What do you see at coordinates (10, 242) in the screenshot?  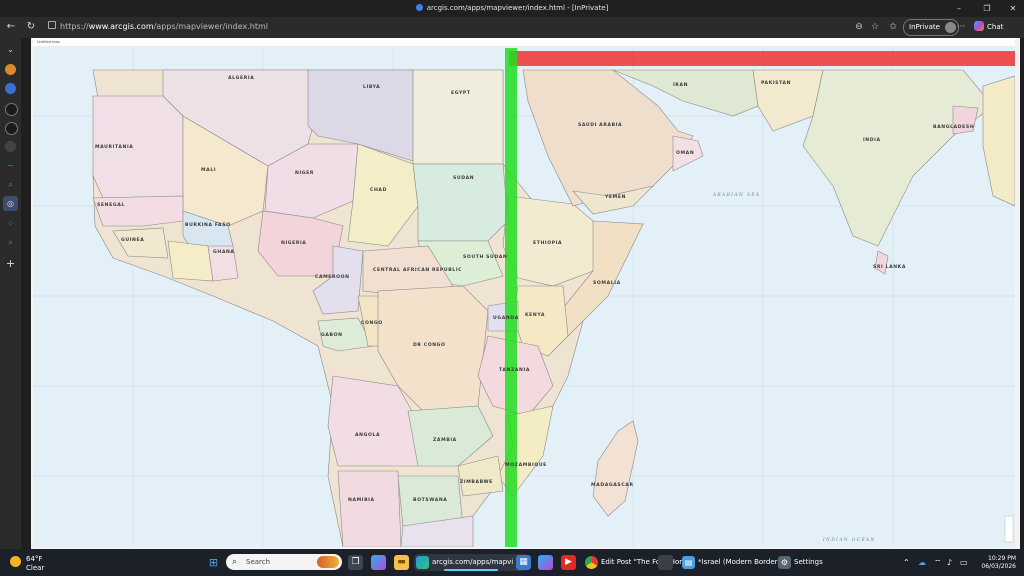 I see `app-icon-8: ⌕` at bounding box center [10, 242].